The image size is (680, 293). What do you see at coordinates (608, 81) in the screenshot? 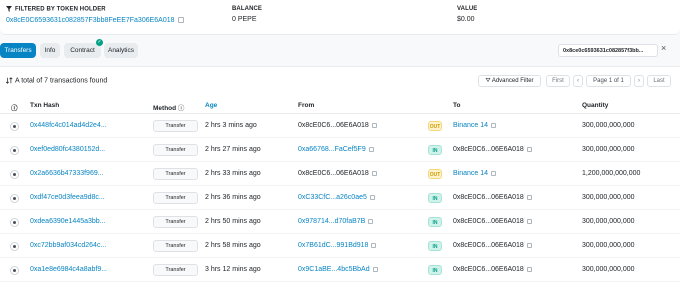
I see `page-indicator: Page 1 of 1` at bounding box center [608, 81].